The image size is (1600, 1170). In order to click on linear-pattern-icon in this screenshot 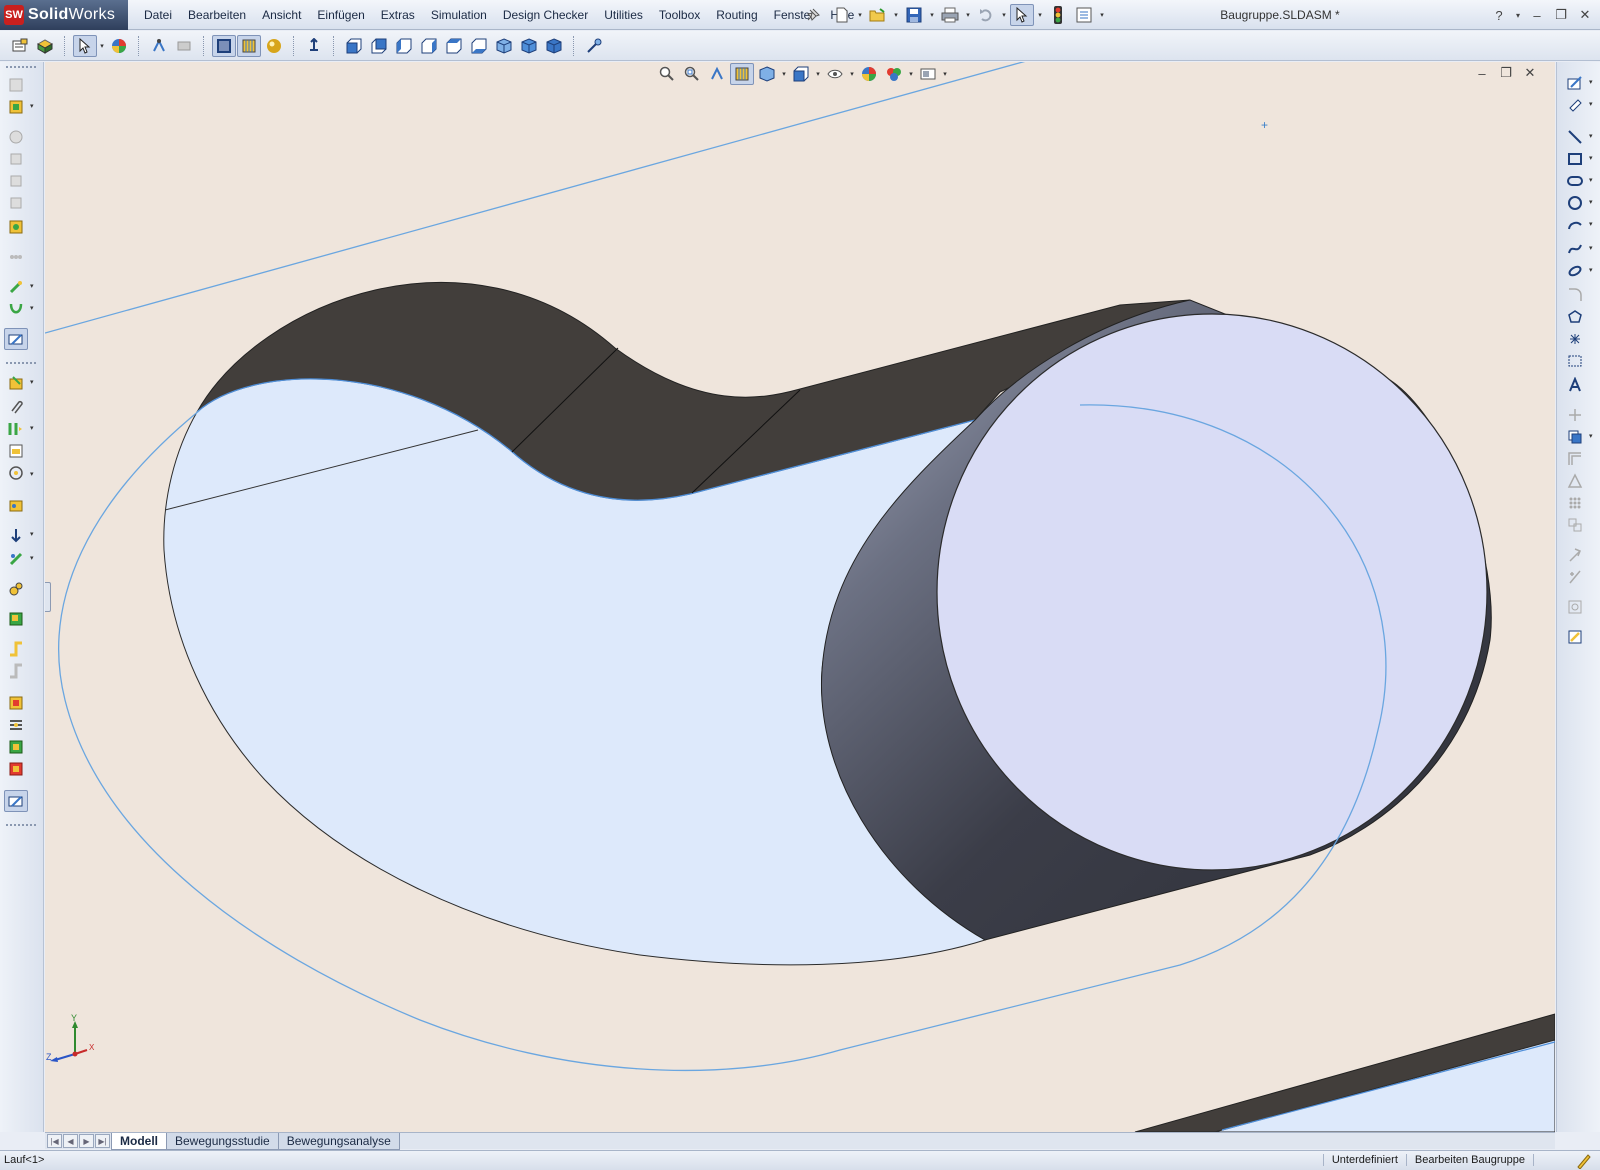, I will do `click(16, 257)`.